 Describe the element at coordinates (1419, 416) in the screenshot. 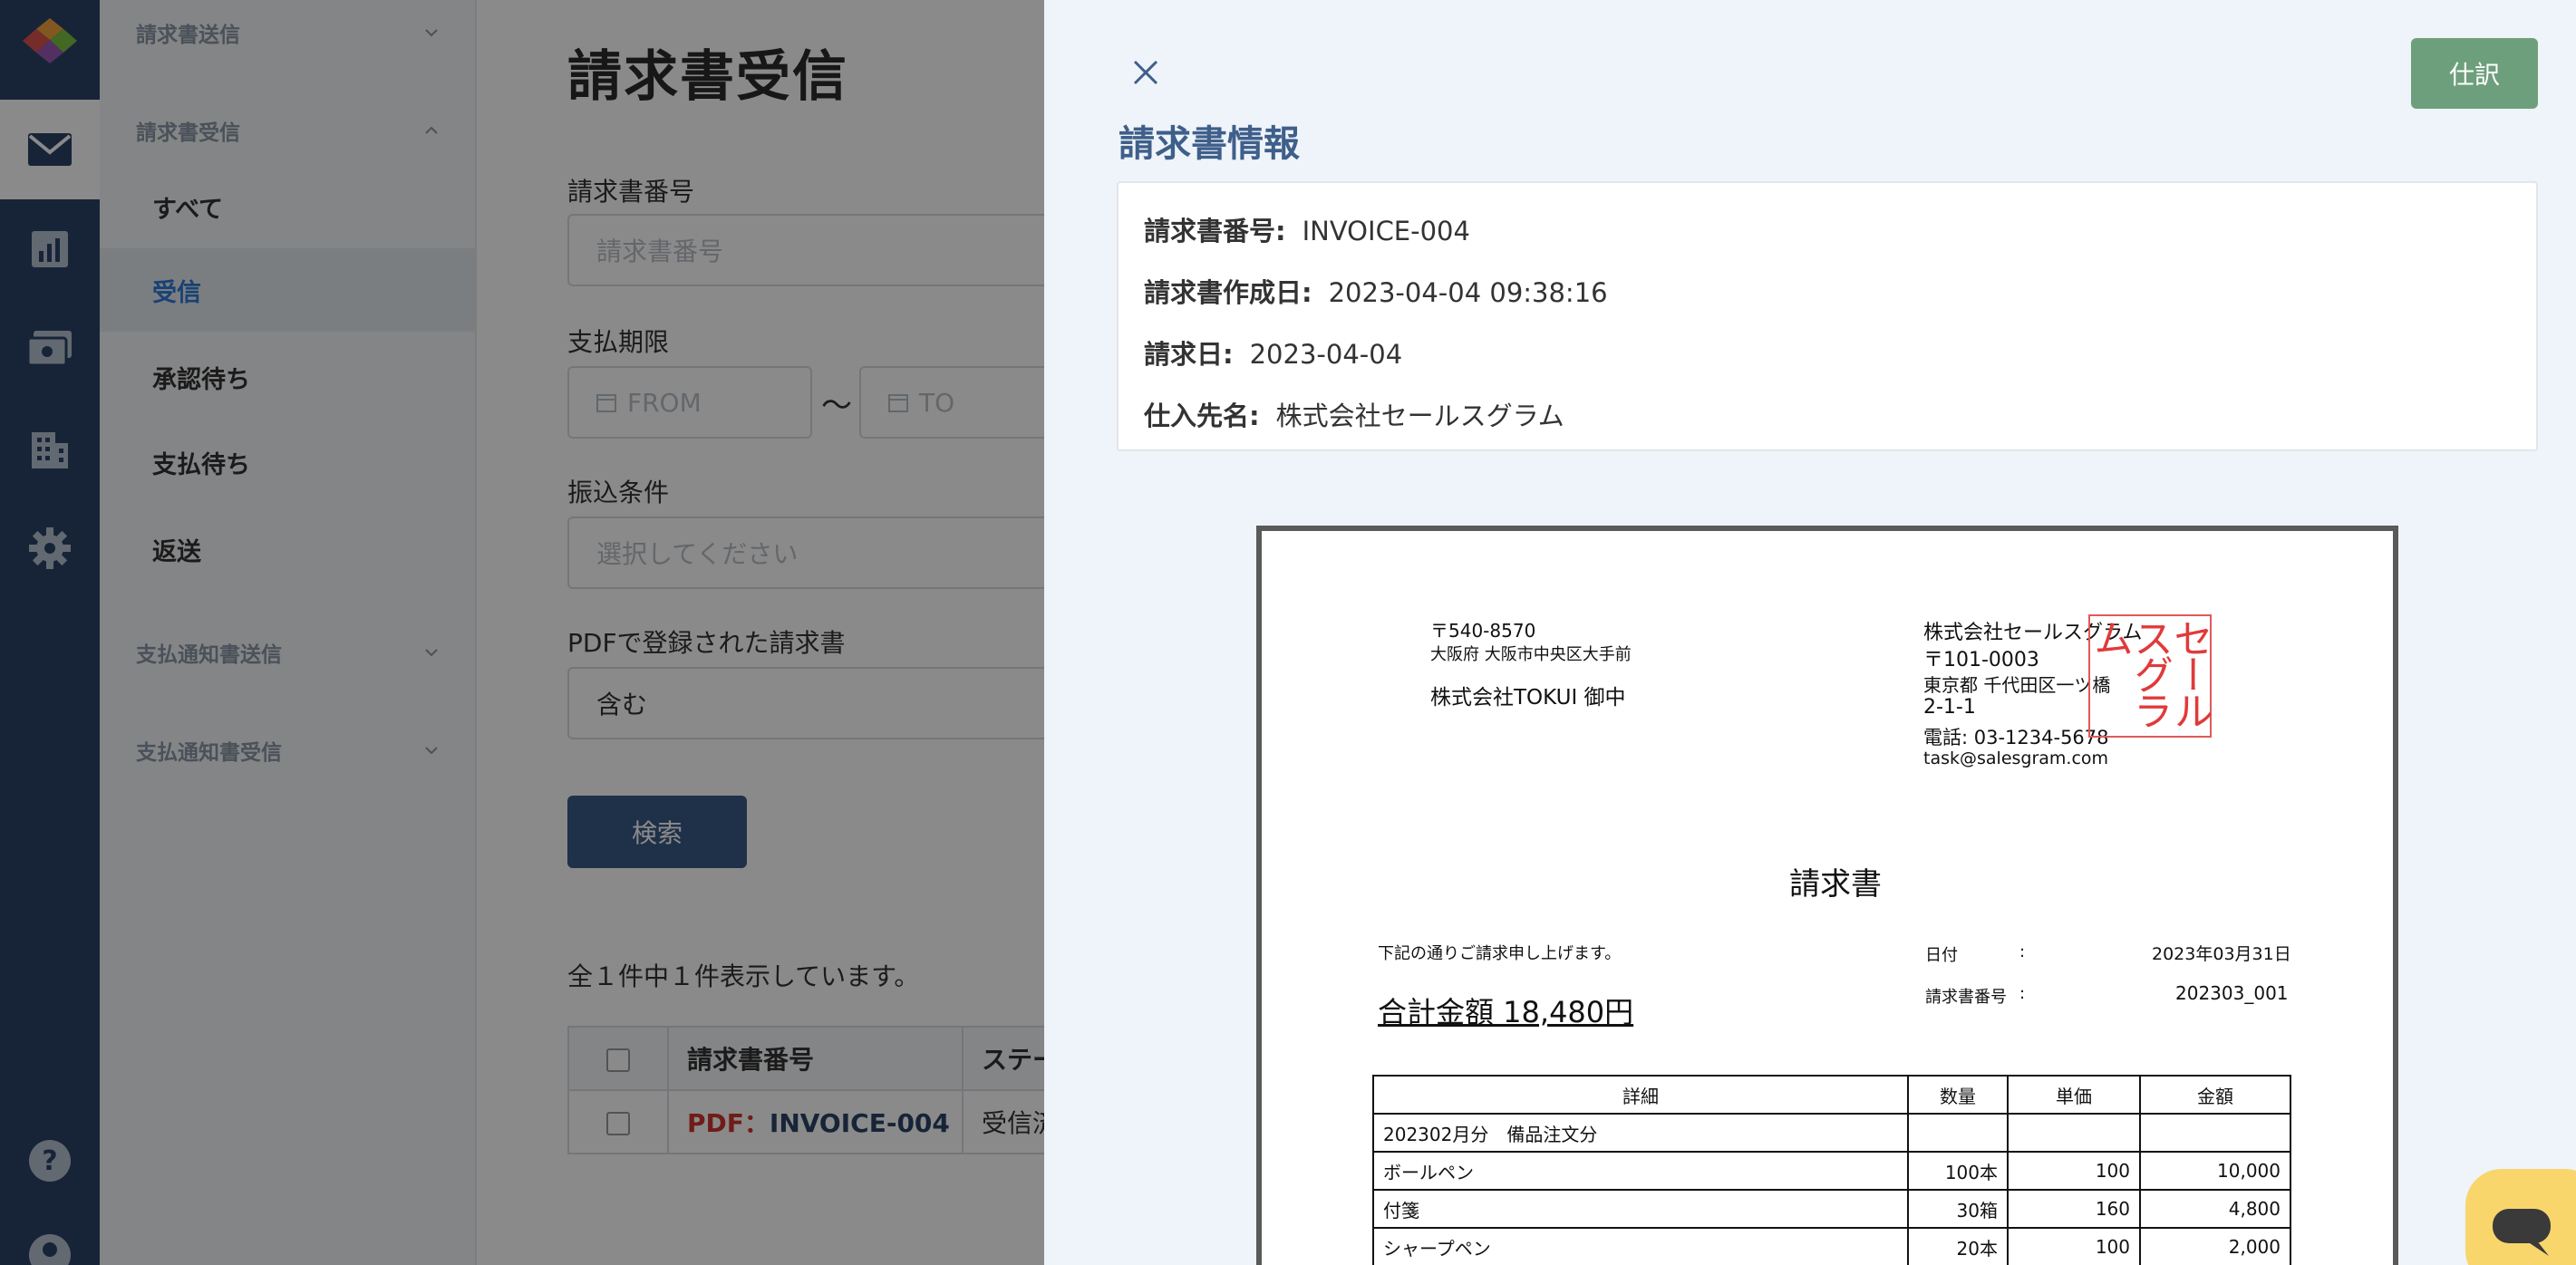

I see `info-value: 株式会社セールスグラム` at that location.